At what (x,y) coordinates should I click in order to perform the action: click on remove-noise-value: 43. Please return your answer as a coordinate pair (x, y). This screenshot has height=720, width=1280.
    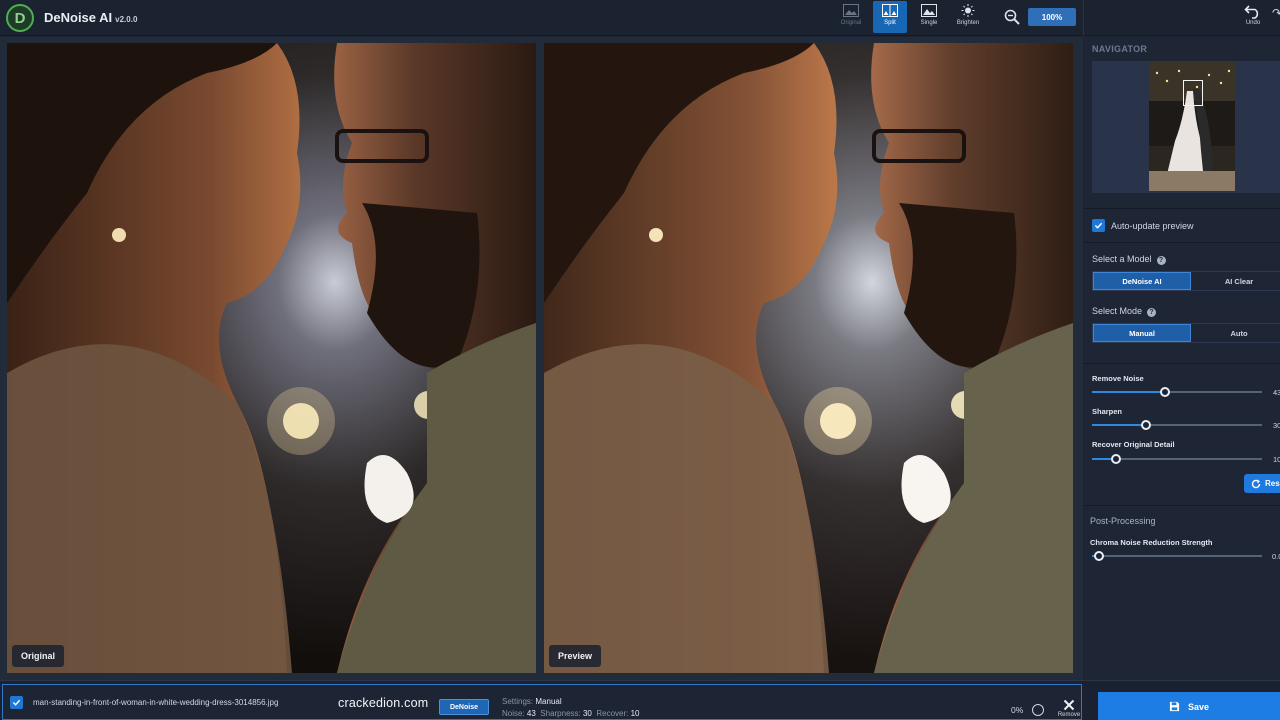
    Looking at the image, I should click on (1276, 392).